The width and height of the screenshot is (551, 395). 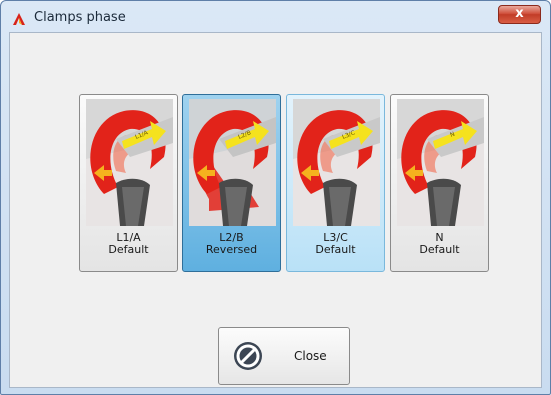 I want to click on close-circle-icon, so click(x=248, y=356).